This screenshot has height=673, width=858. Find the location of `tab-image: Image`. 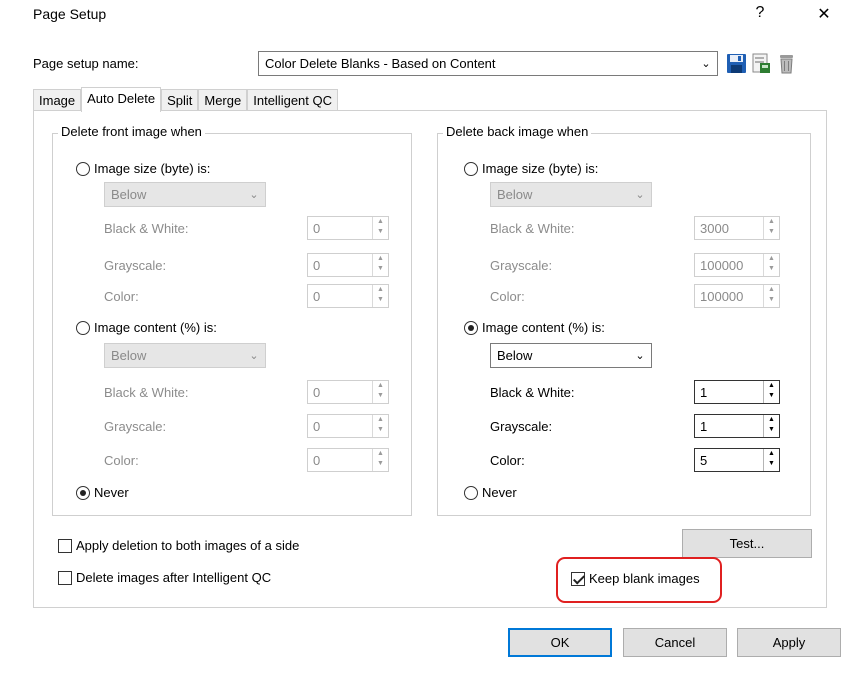

tab-image: Image is located at coordinates (57, 100).